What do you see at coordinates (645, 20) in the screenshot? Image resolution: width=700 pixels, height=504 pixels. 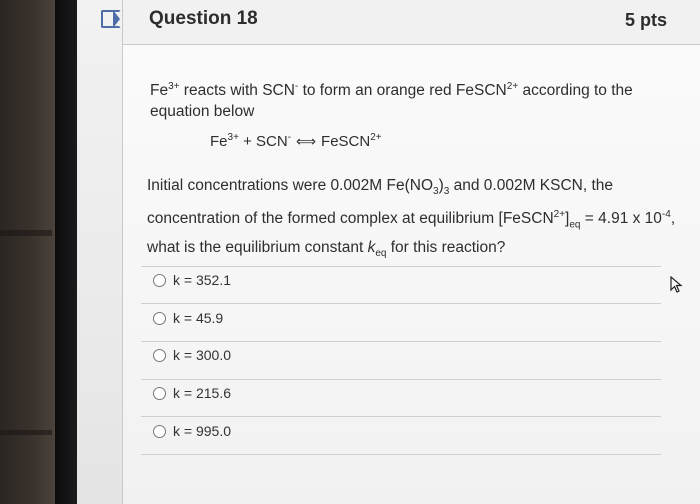 I see `question-points: 5 pts` at bounding box center [645, 20].